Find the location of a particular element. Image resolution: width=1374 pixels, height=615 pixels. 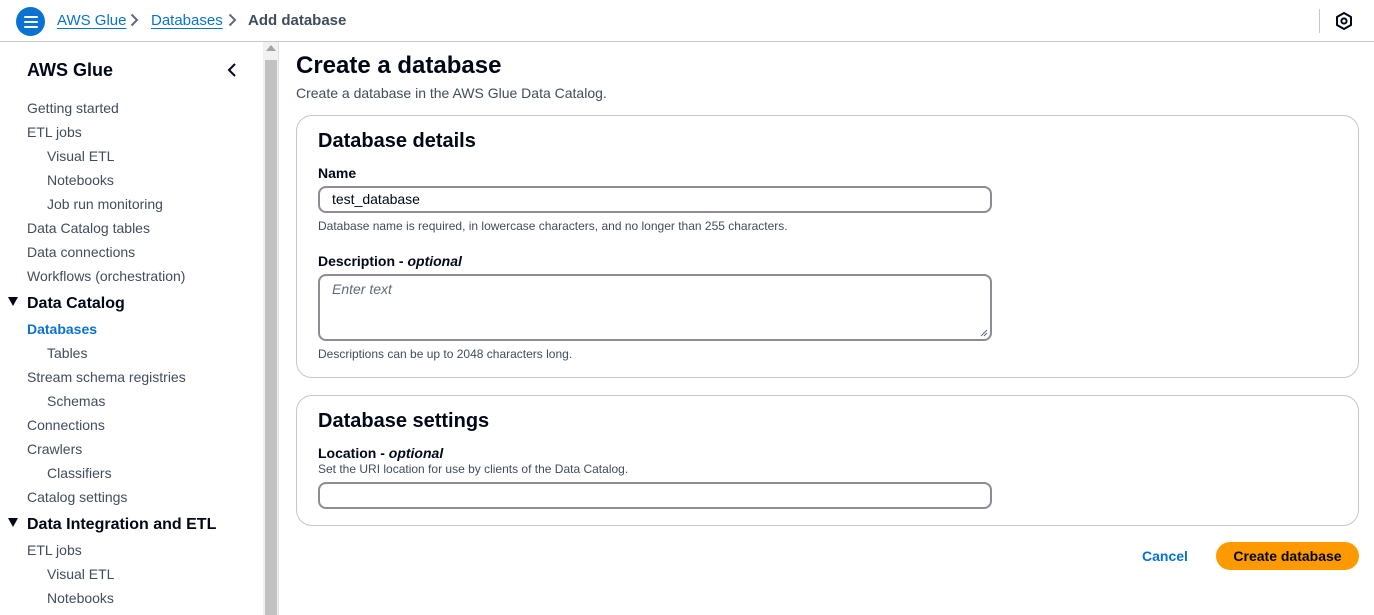

location-label: Location - optional is located at coordinates (381, 453).